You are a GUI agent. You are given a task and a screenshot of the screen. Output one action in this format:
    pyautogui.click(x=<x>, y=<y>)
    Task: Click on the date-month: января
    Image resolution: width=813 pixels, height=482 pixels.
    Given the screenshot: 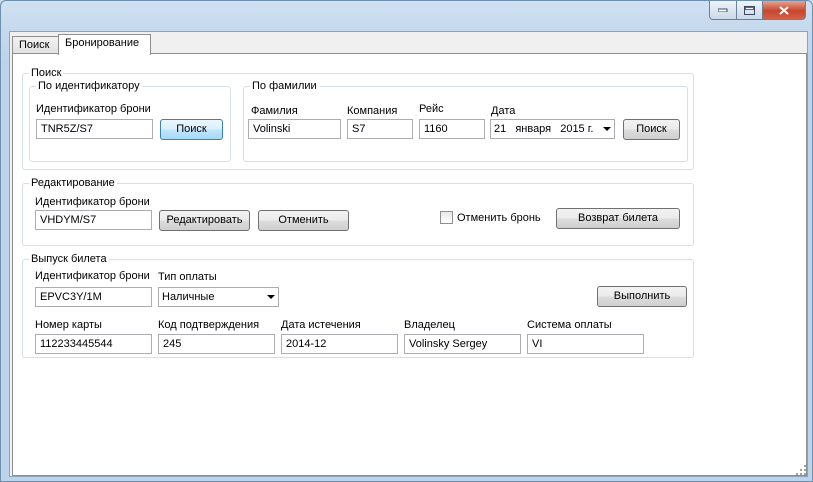 What is the action you would take?
    pyautogui.click(x=533, y=129)
    